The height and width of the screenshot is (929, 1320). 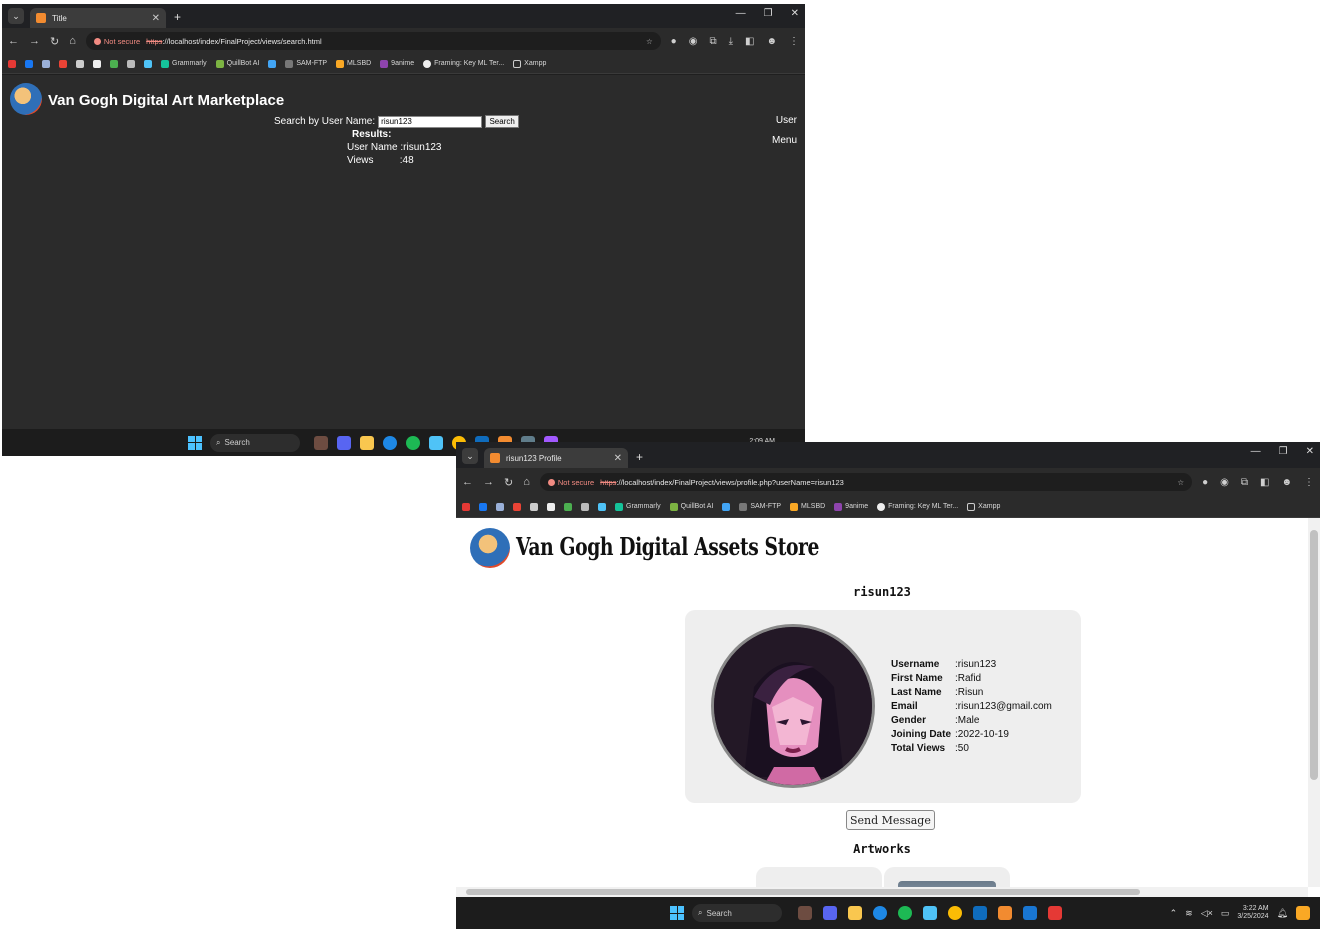 What do you see at coordinates (420, 147) in the screenshot?
I see `result-username-value: :risun123` at bounding box center [420, 147].